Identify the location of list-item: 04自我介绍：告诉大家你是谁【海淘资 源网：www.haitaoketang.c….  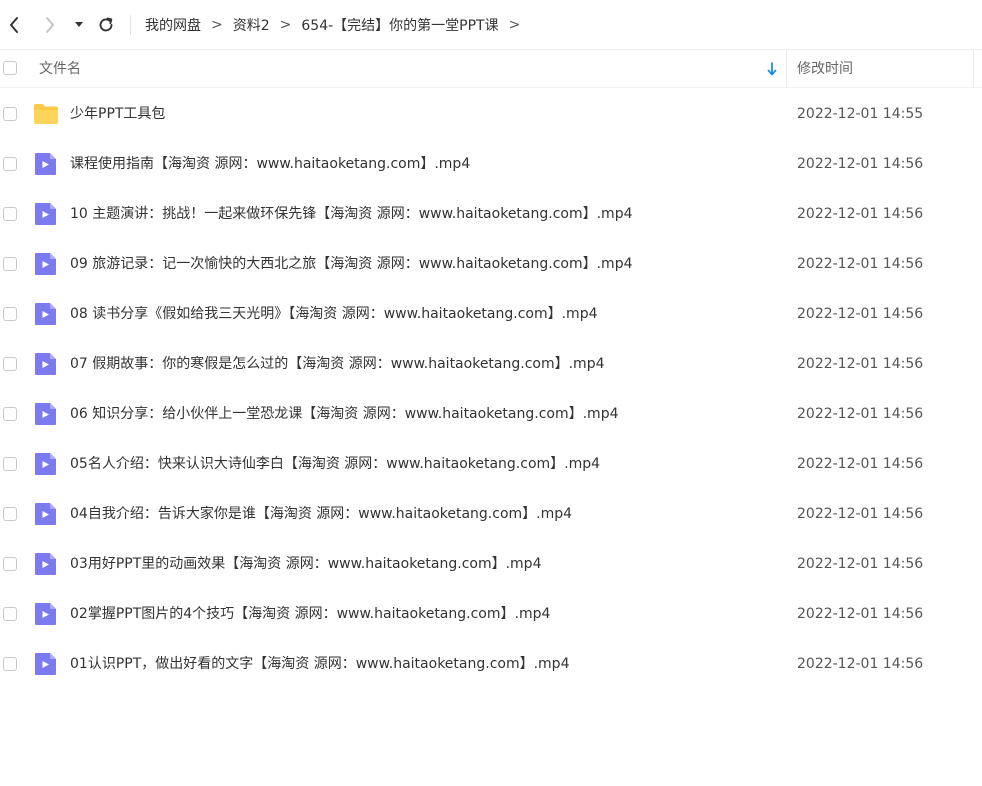
(491, 514).